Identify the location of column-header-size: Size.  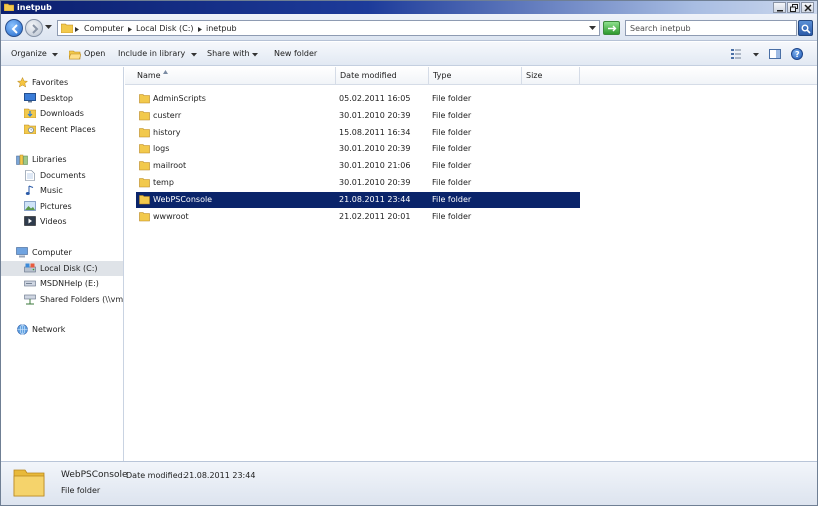
(551, 76).